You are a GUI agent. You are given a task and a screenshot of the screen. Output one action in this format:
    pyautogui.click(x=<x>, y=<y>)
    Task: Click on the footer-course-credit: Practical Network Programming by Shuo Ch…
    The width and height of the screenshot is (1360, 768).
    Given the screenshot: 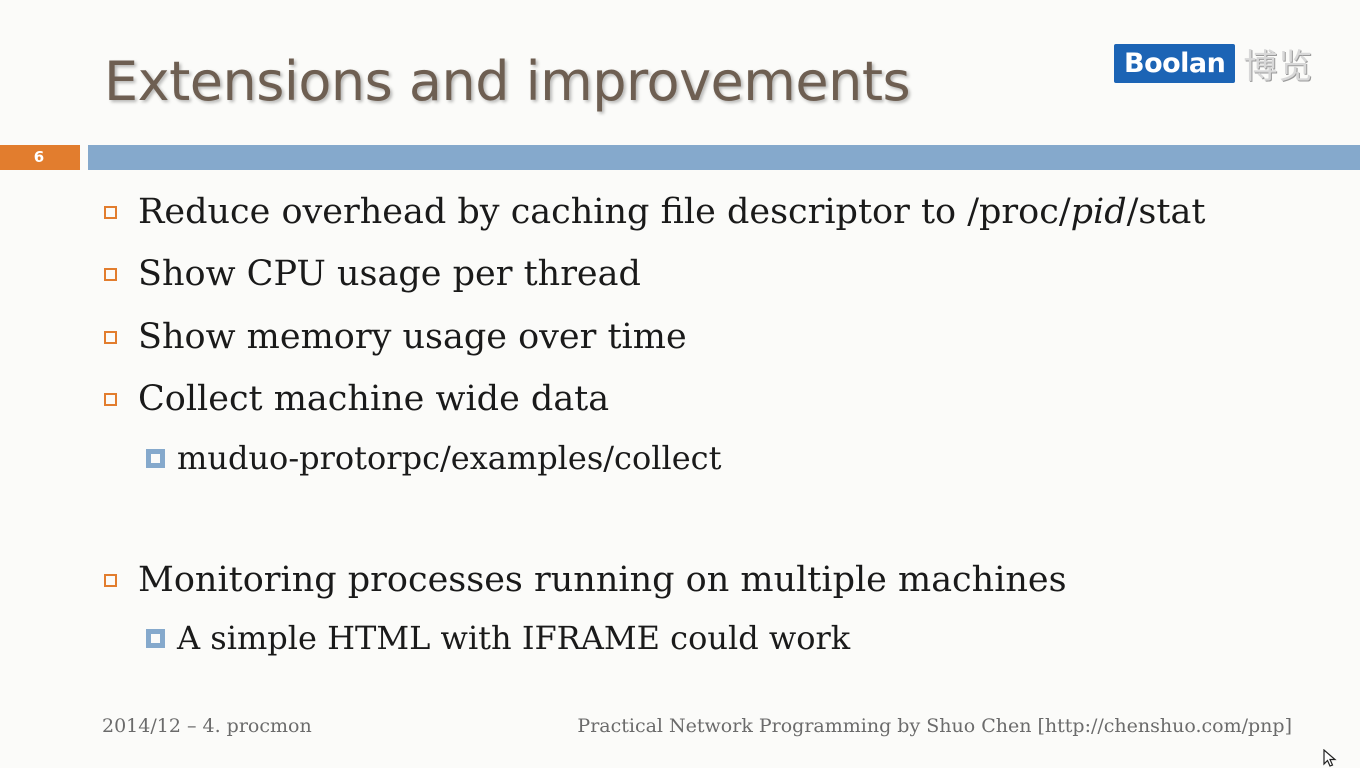 What is the action you would take?
    pyautogui.click(x=934, y=726)
    